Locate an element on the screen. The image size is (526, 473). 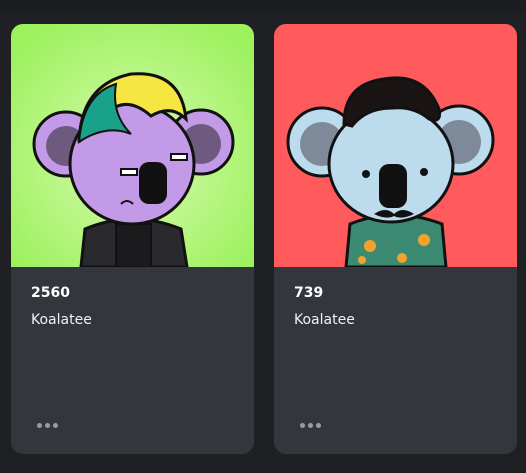
top-bar is located at coordinates (263, 7).